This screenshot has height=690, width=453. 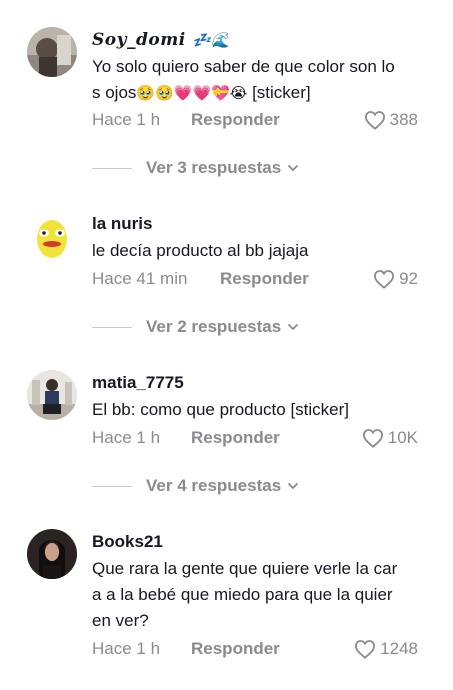 What do you see at coordinates (120, 620) in the screenshot?
I see `comment-text-line: en ver?` at bounding box center [120, 620].